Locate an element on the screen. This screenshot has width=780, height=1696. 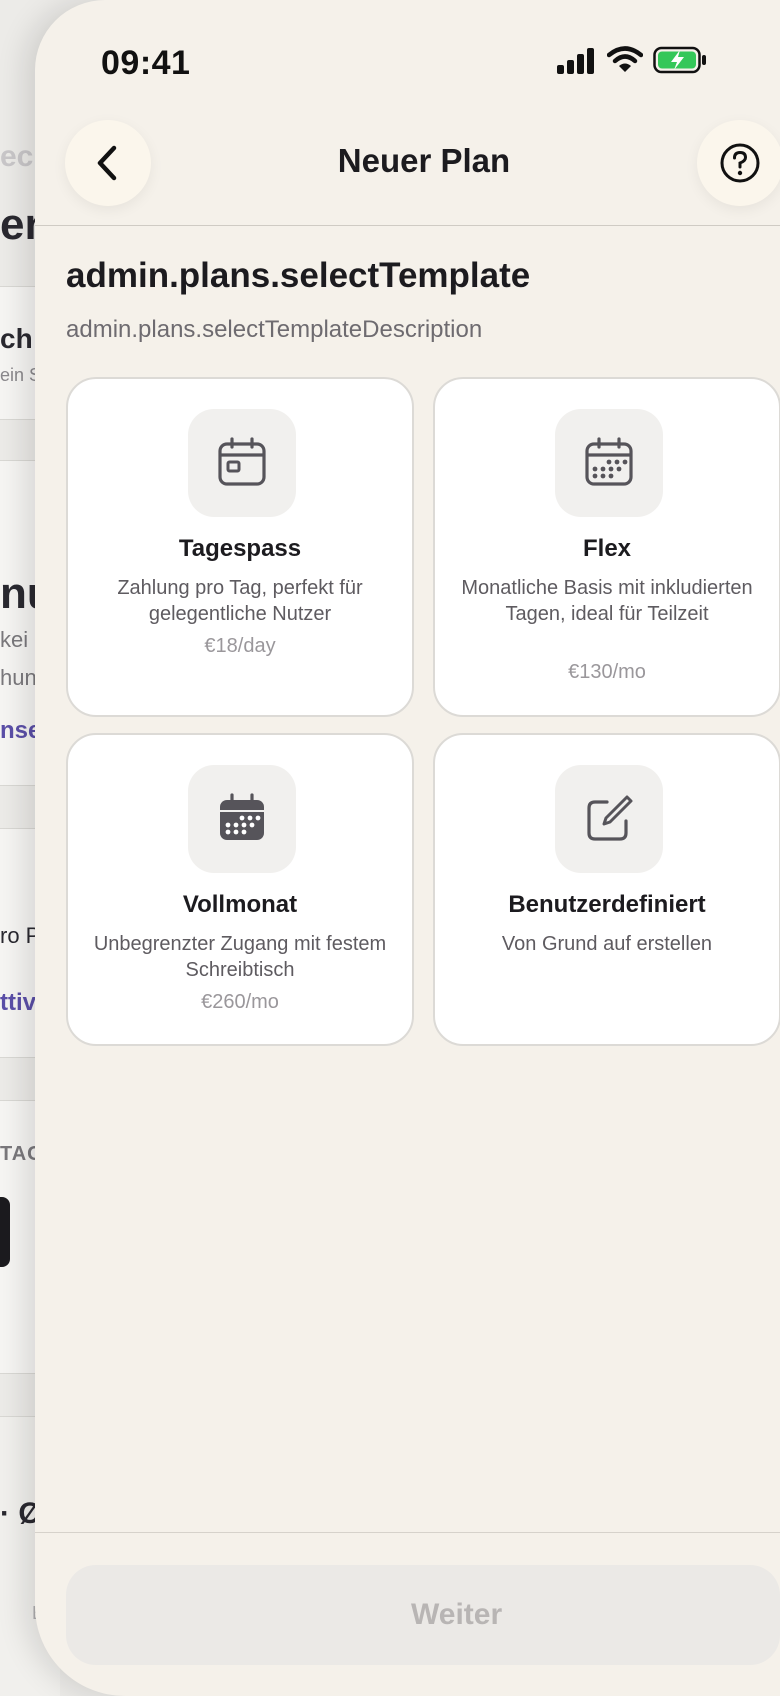
battery-charging-icon is located at coordinates (679, 60).